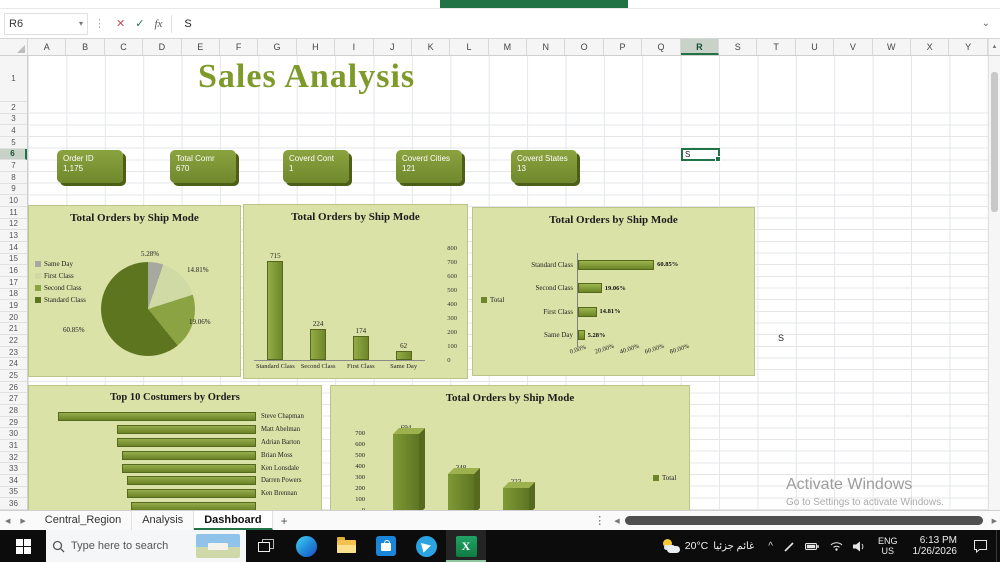 The height and width of the screenshot is (562, 1000). Describe the element at coordinates (994, 283) in the screenshot. I see `vertical-scrollbar` at that location.